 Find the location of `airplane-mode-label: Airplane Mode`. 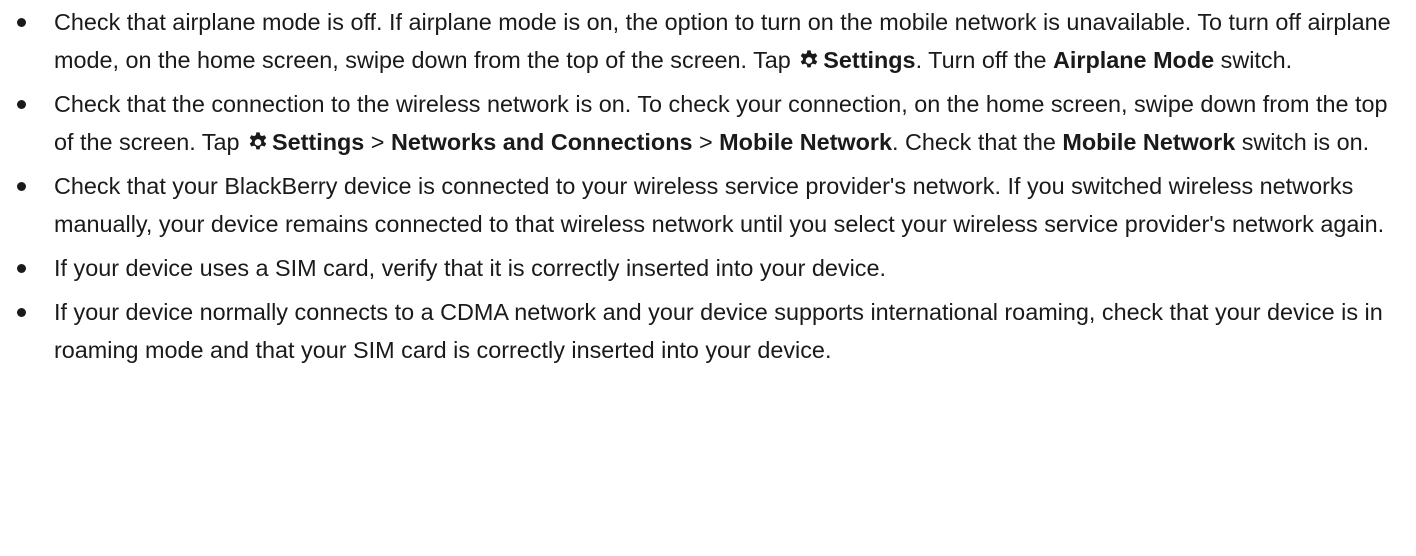

airplane-mode-label: Airplane Mode is located at coordinates (1133, 60).